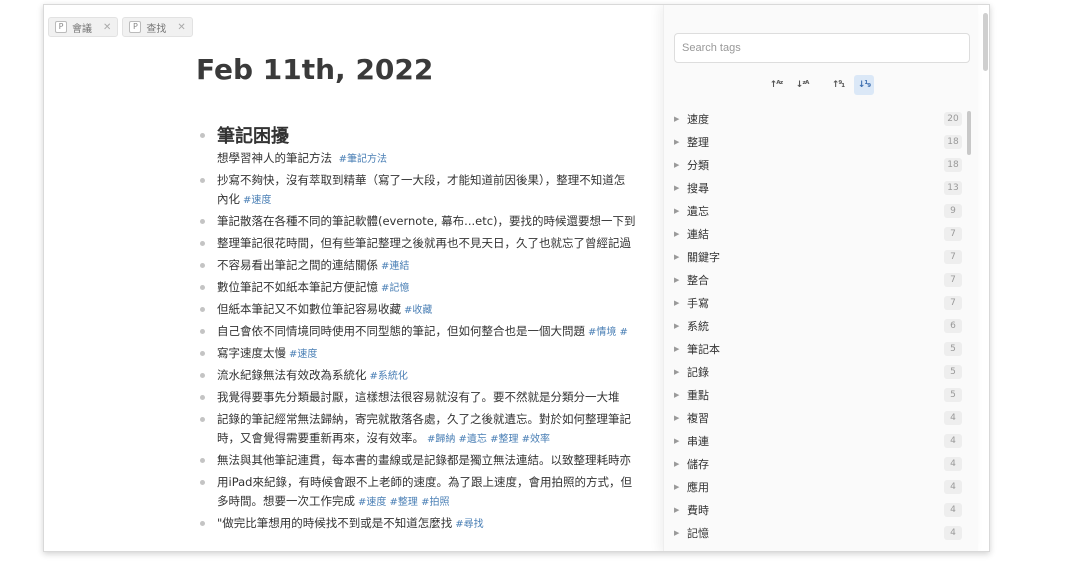 The height and width of the screenshot is (576, 1085). Describe the element at coordinates (851, 85) in the screenshot. I see `sort-count-group: ↑⁹₁ ↓¹₉` at that location.